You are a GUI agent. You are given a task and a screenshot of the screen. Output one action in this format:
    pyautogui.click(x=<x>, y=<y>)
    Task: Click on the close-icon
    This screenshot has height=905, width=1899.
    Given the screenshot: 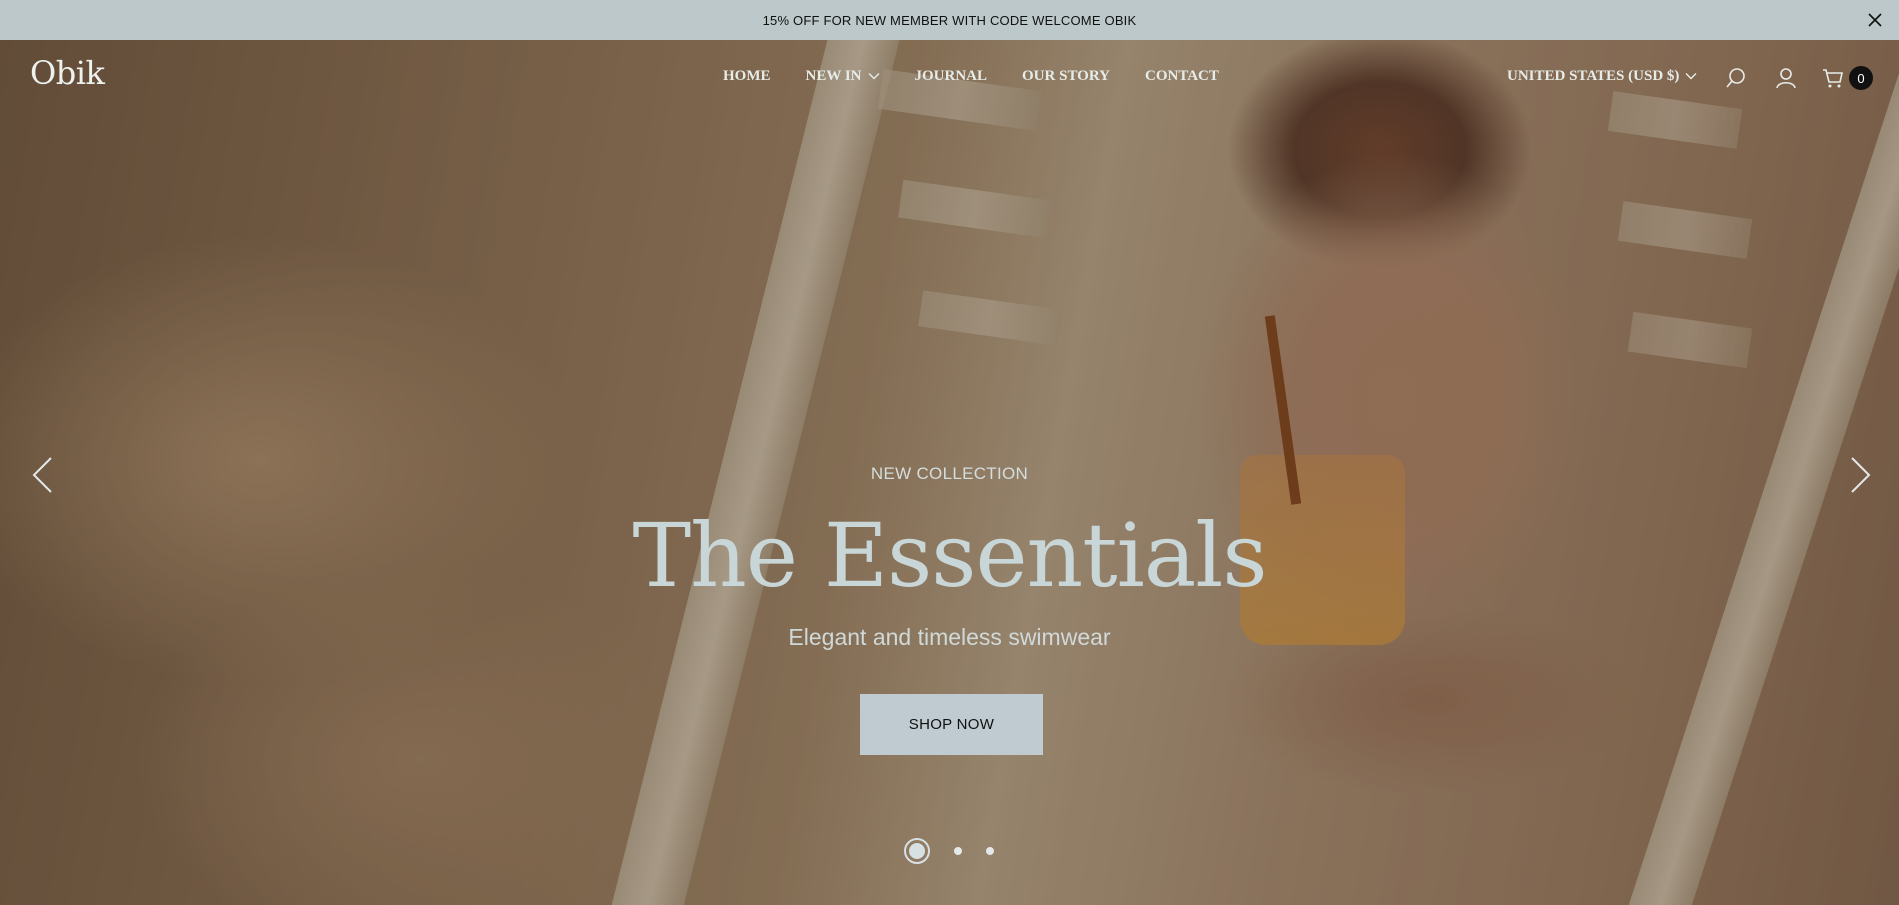 What is the action you would take?
    pyautogui.click(x=1875, y=20)
    